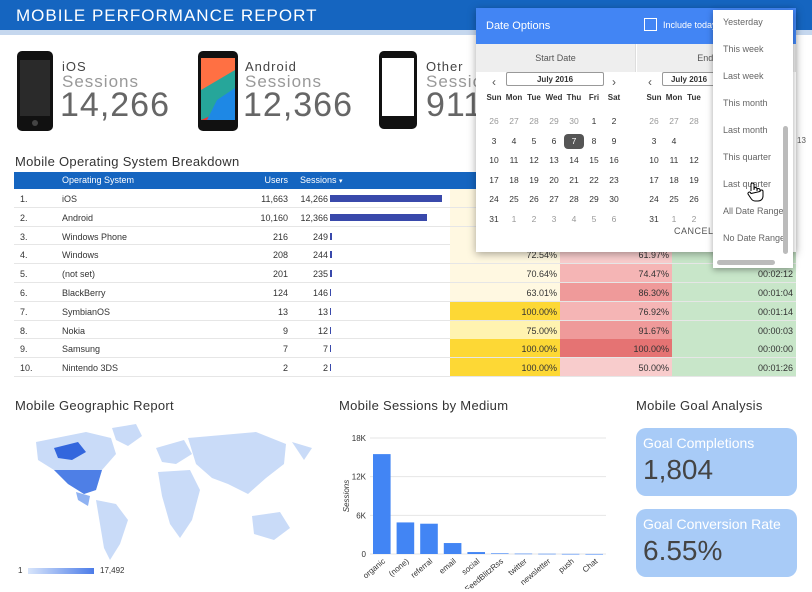  Describe the element at coordinates (500, 553) in the screenshot. I see `bar-feedblitzrss` at that location.